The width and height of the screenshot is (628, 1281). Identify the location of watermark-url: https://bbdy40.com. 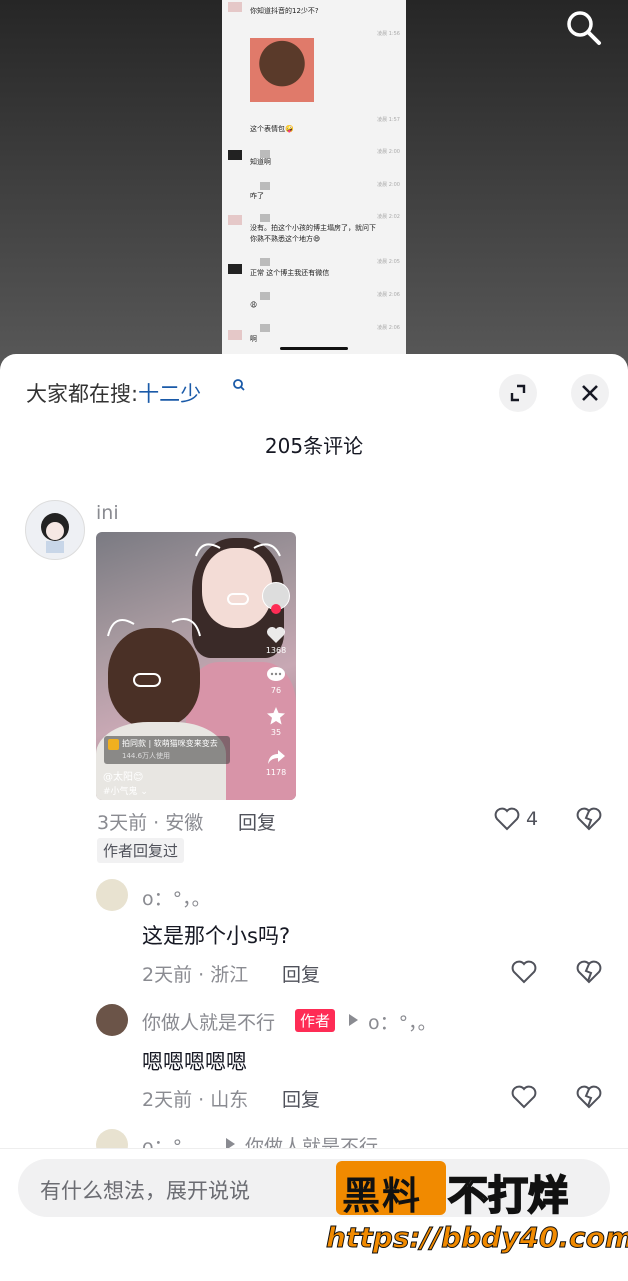
(476, 1238).